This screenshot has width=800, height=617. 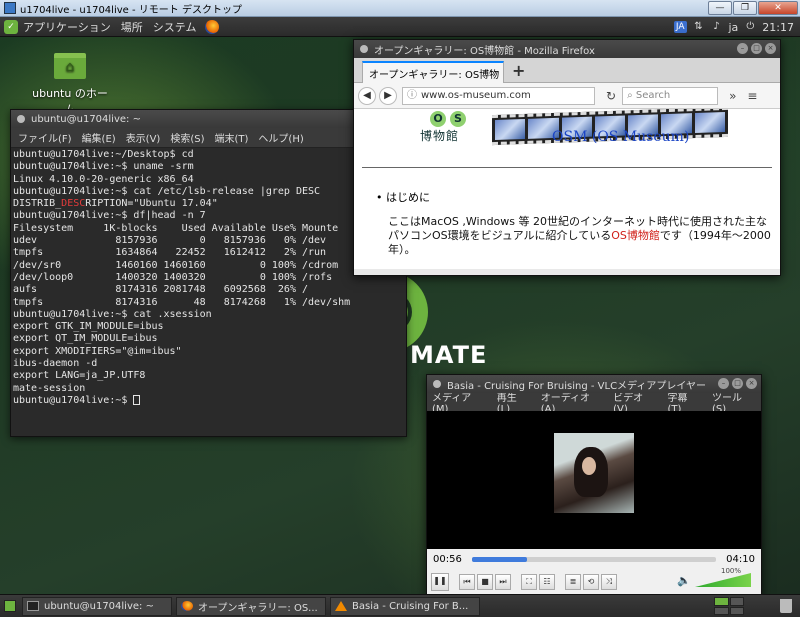 I want to click on volume-icon: ♪, so click(x=717, y=27).